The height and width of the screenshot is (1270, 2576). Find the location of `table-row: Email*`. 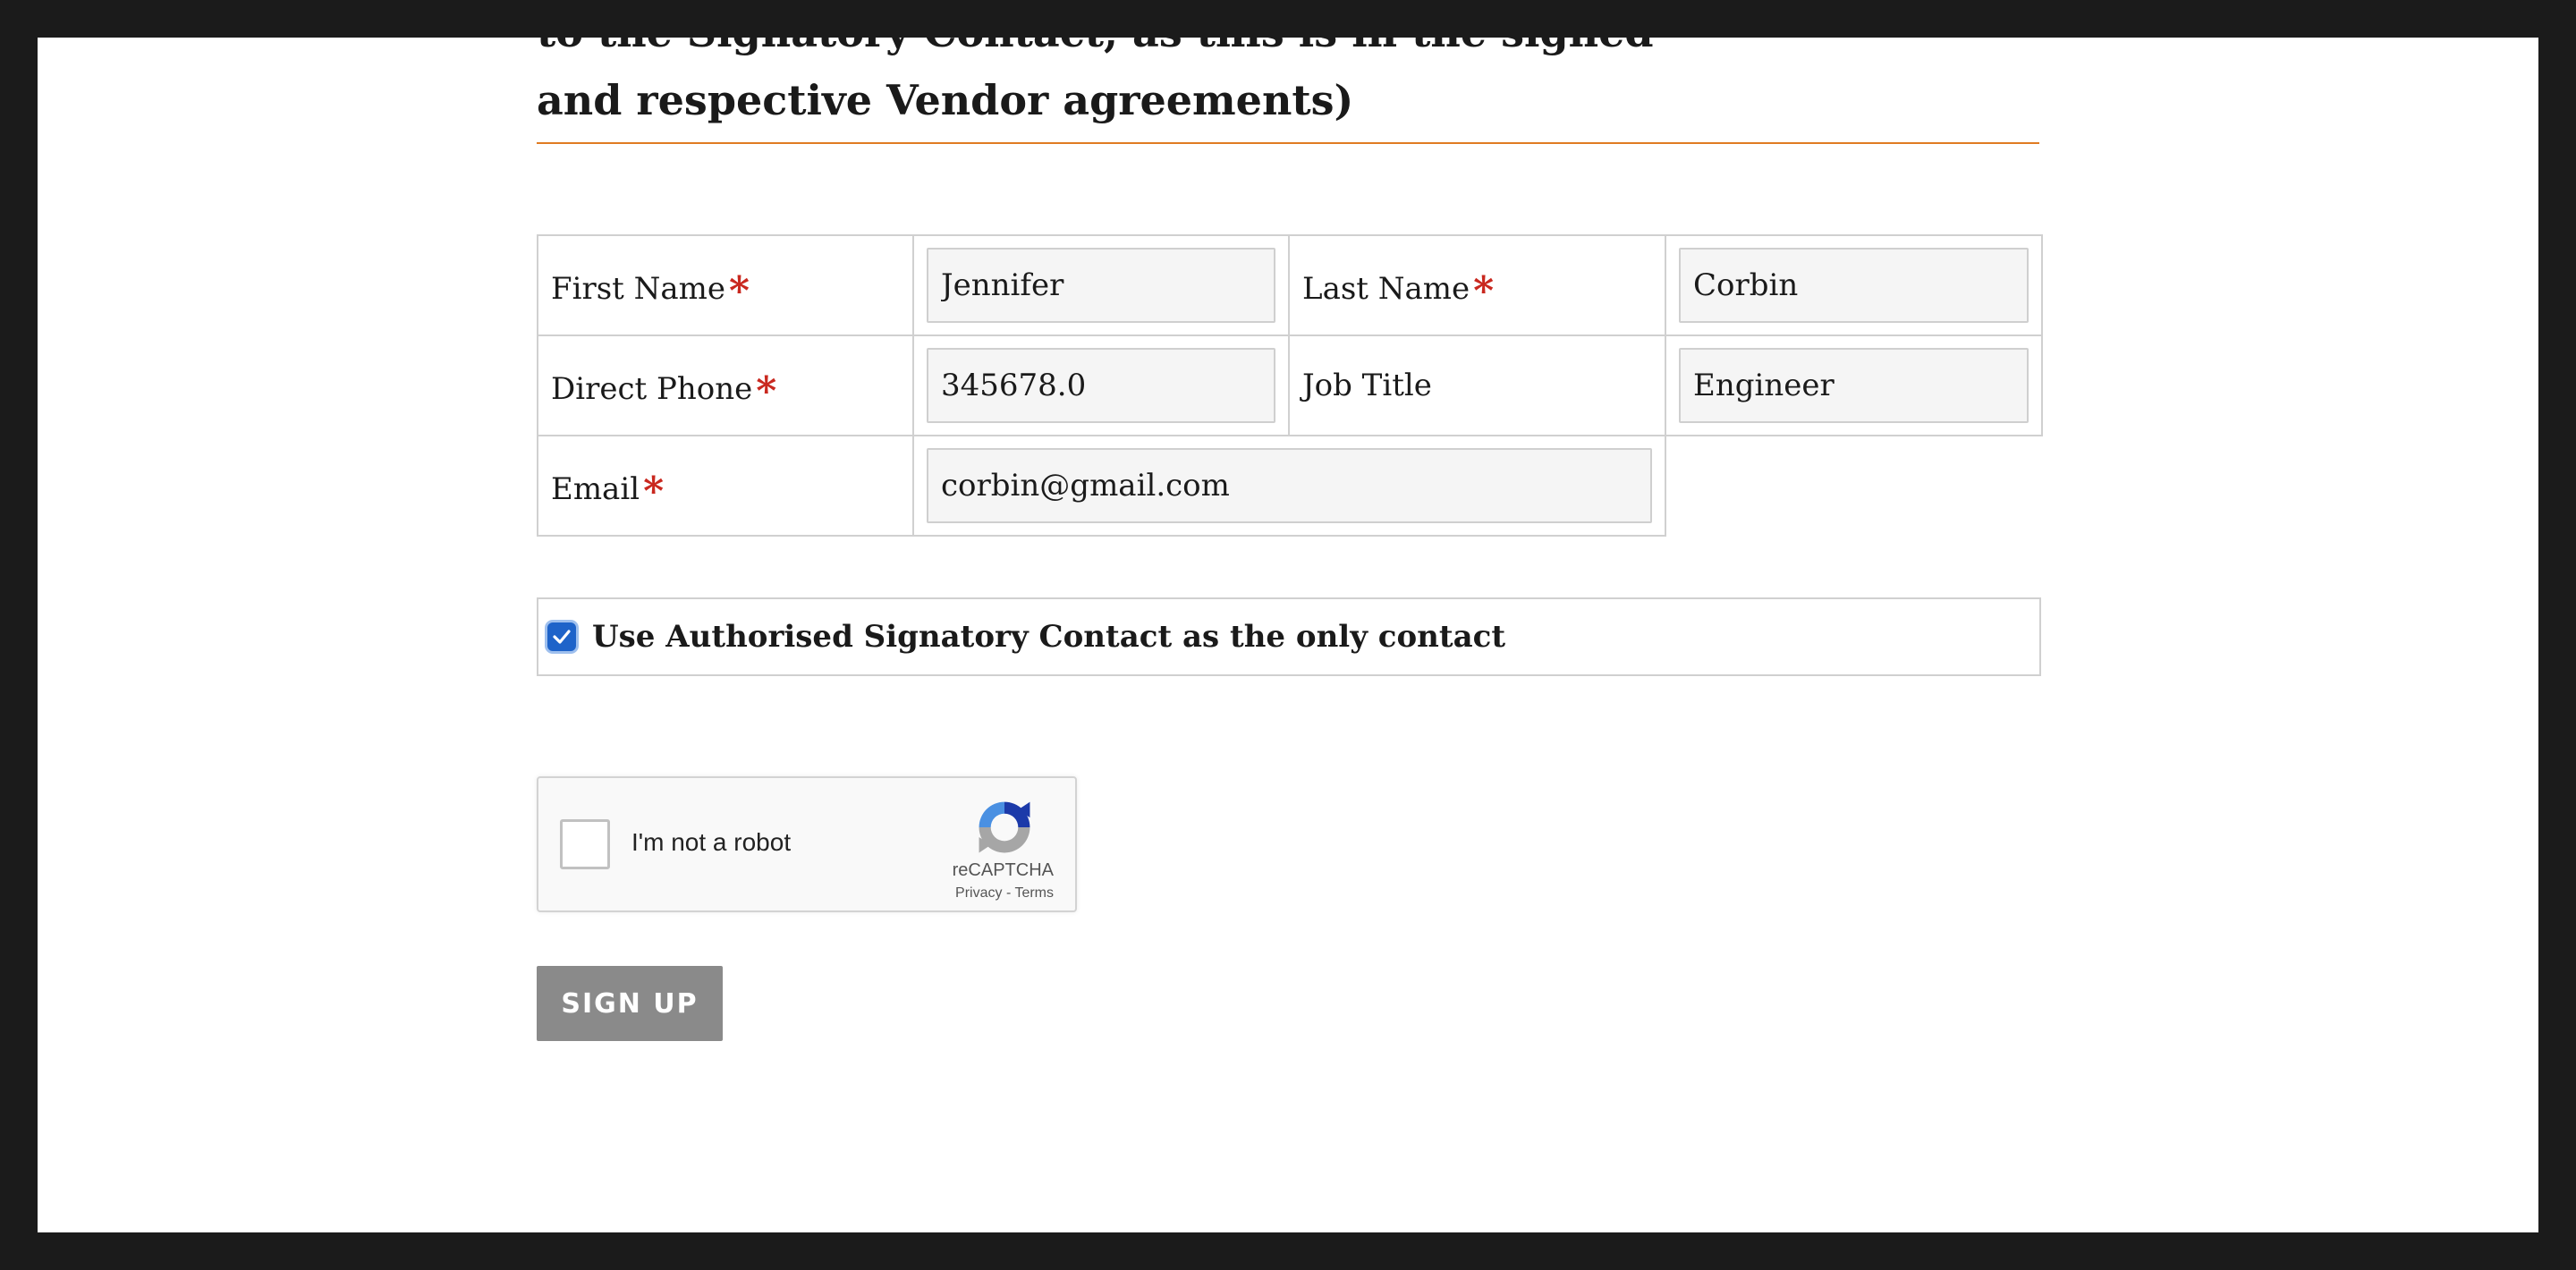

table-row: Email* is located at coordinates (1289, 486).